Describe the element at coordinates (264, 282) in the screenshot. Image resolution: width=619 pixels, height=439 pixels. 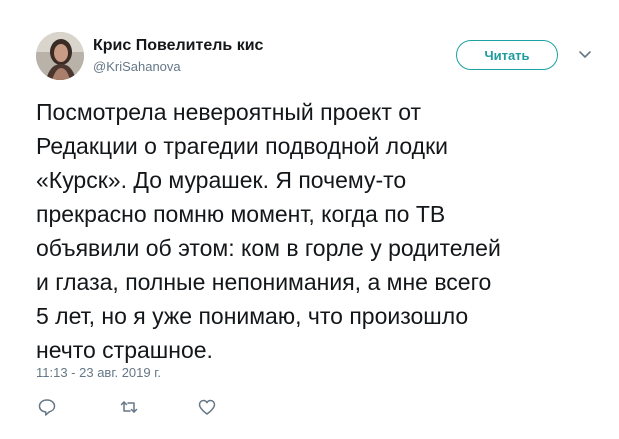
I see `tweet-text-line: и глаза, полные непонимания, а мне всего` at that location.